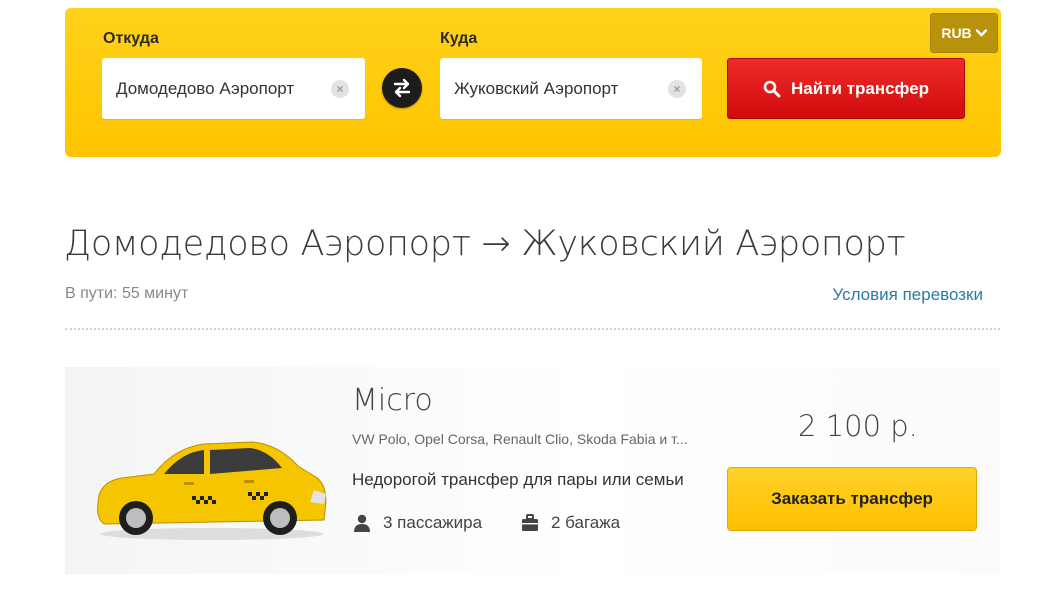 This screenshot has height=593, width=1043. What do you see at coordinates (981, 33) in the screenshot?
I see `chevron-down-icon` at bounding box center [981, 33].